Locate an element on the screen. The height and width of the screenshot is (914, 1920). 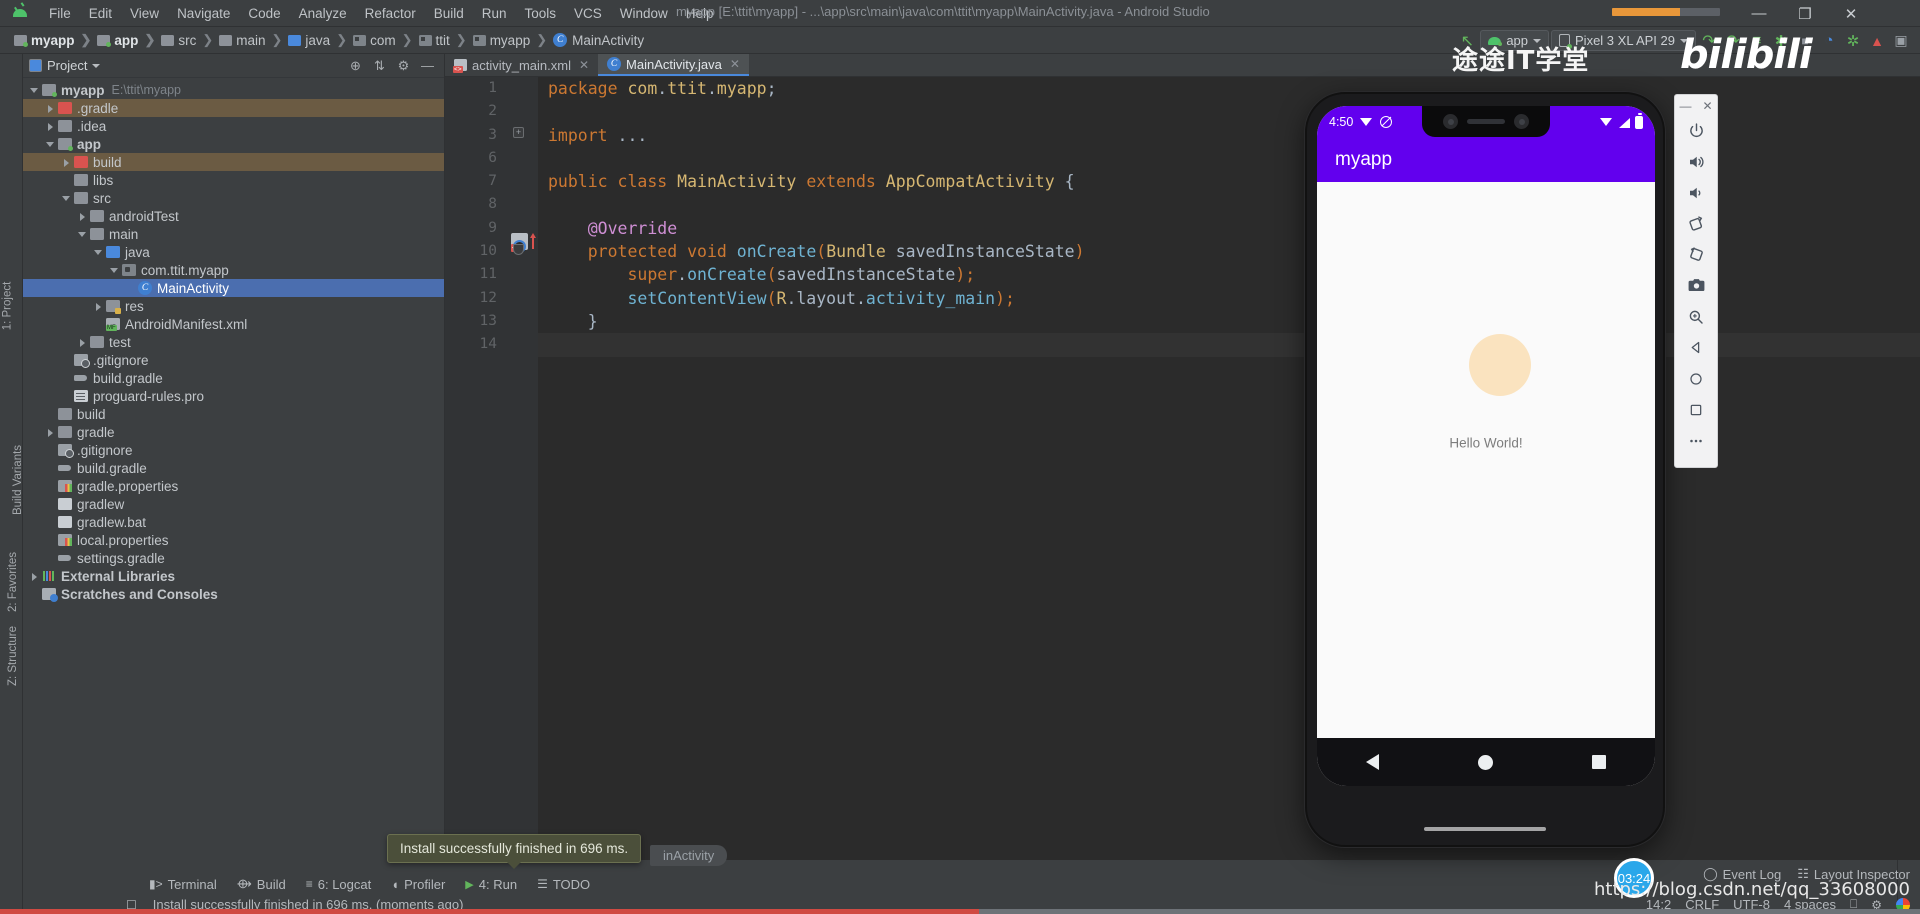
window-minimize-button: — is located at coordinates (1759, 13).